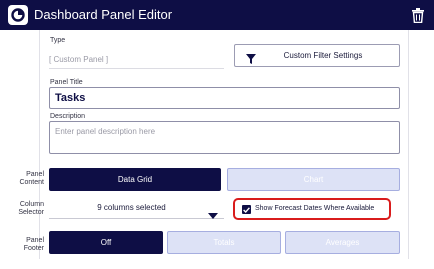 Image resolution: width=434 pixels, height=269 pixels. Describe the element at coordinates (224, 242) in the screenshot. I see `footer-totals-button: Totals` at that location.